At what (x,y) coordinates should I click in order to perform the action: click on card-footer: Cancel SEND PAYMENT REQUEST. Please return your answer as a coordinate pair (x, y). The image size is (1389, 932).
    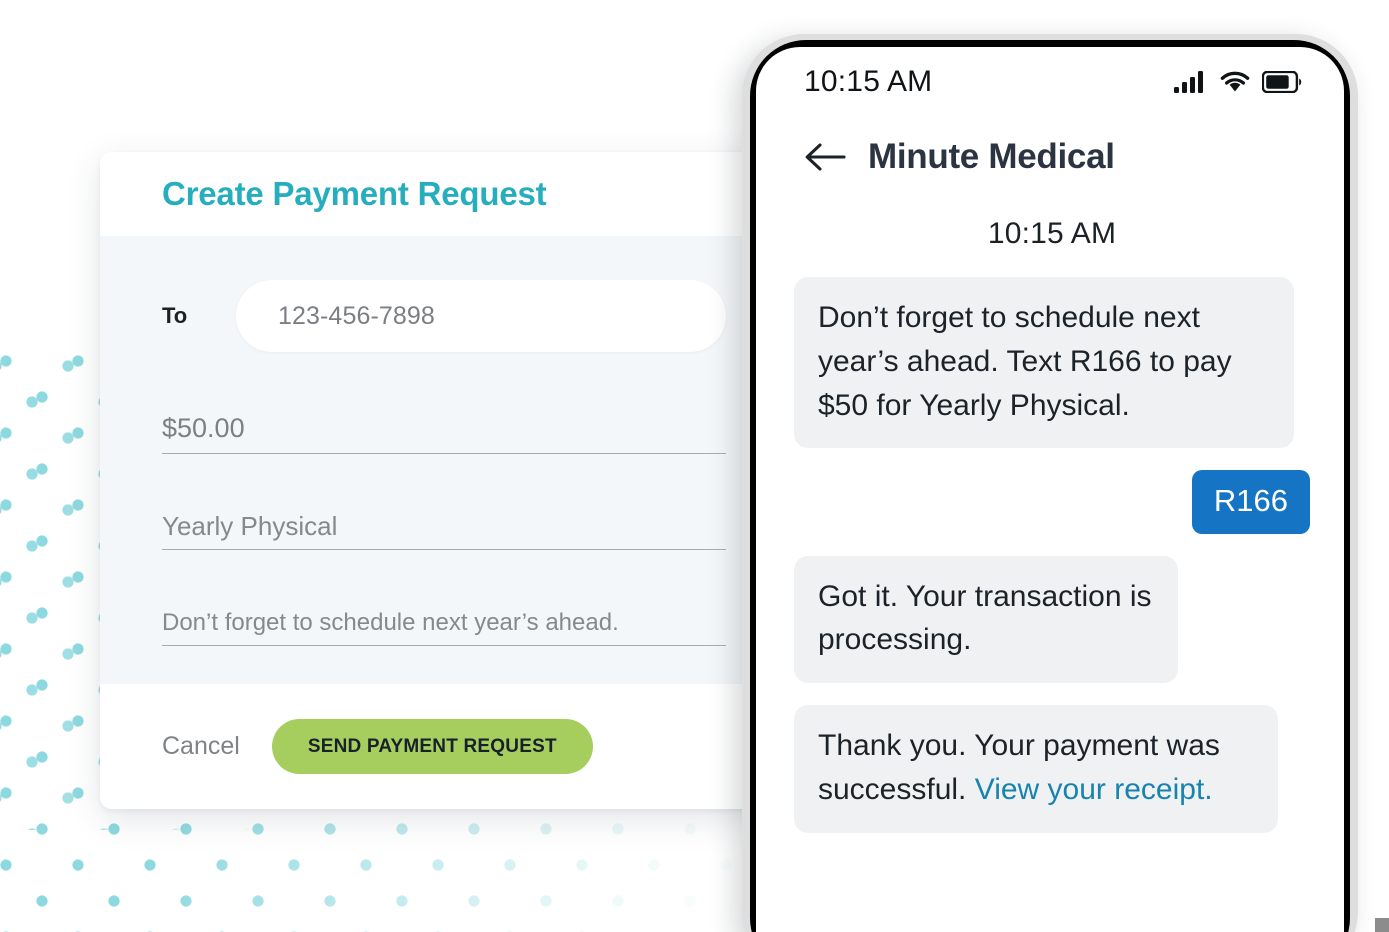
    Looking at the image, I should click on (444, 746).